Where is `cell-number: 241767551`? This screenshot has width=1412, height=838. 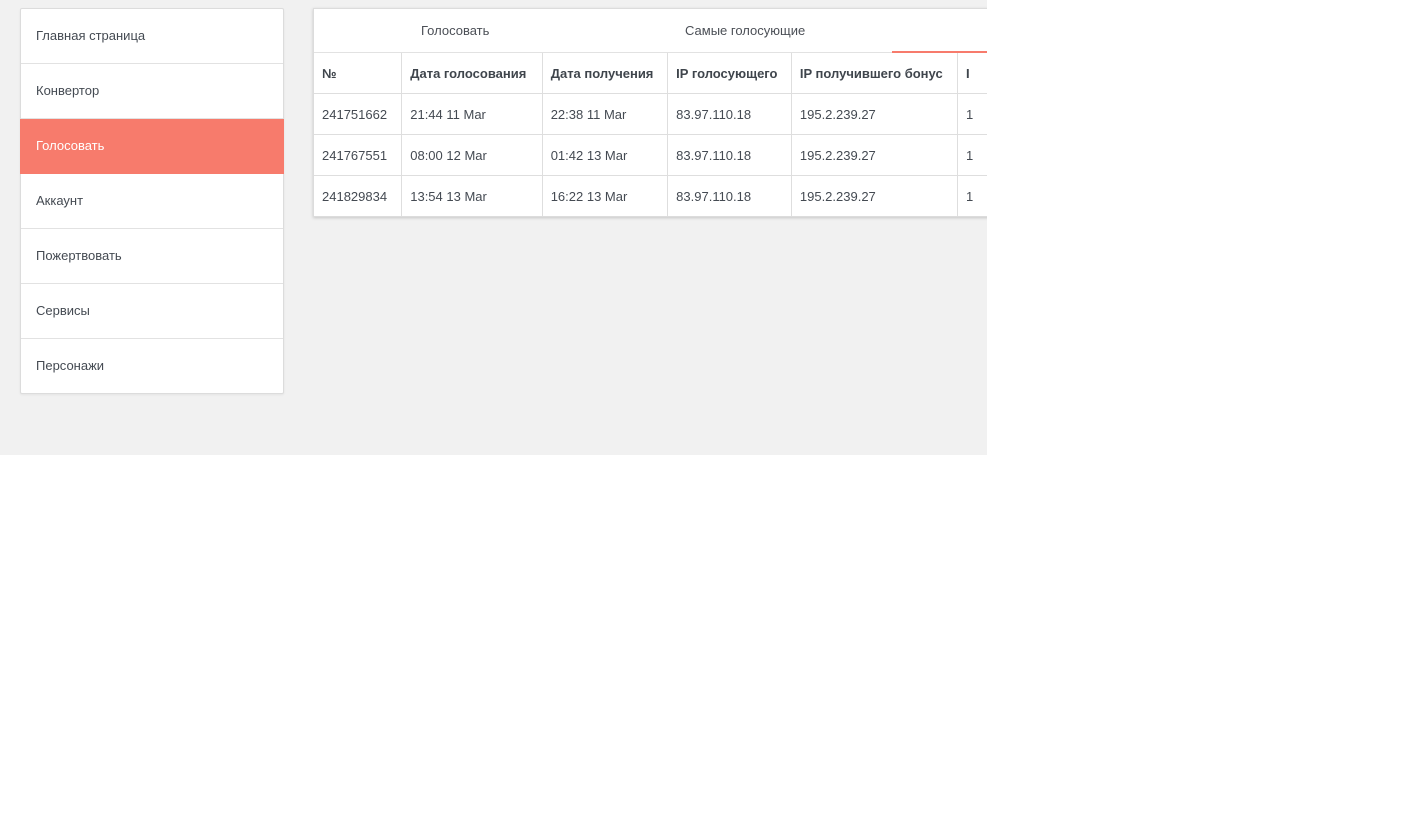 cell-number: 241767551 is located at coordinates (358, 155).